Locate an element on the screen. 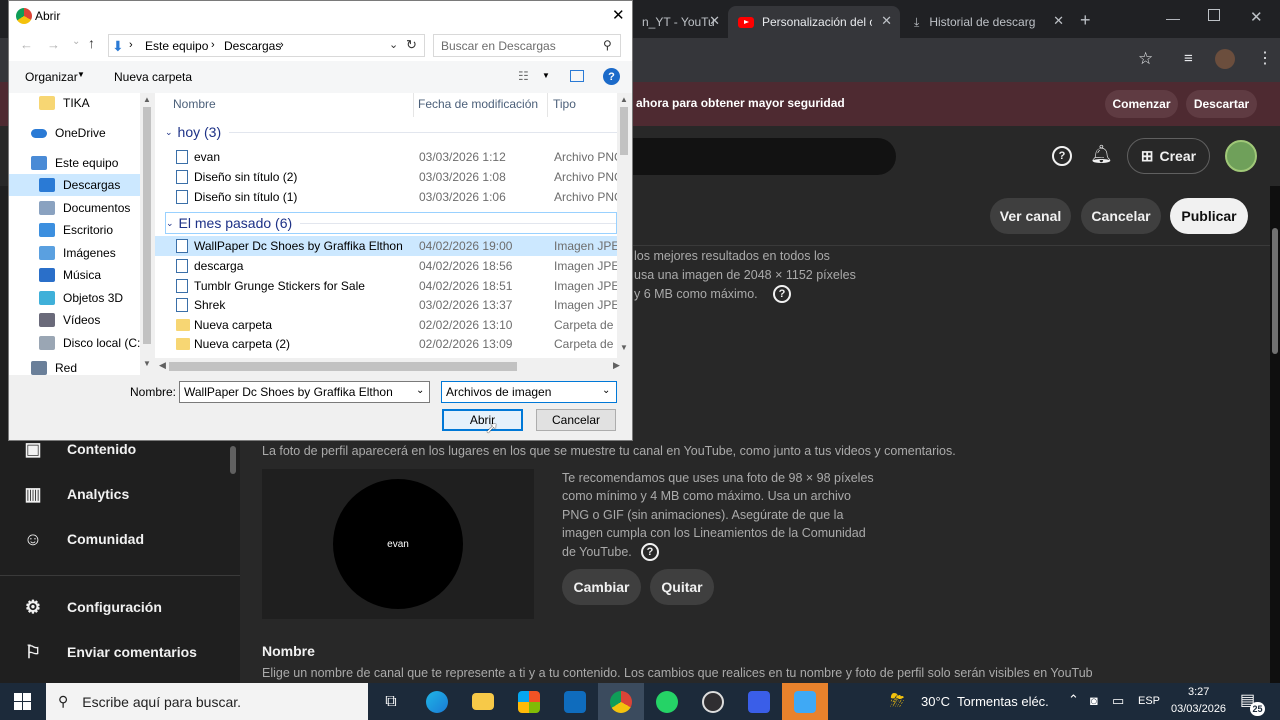 Image resolution: width=1280 pixels, height=720 pixels. nav-item-music: Música is located at coordinates (70, 275).